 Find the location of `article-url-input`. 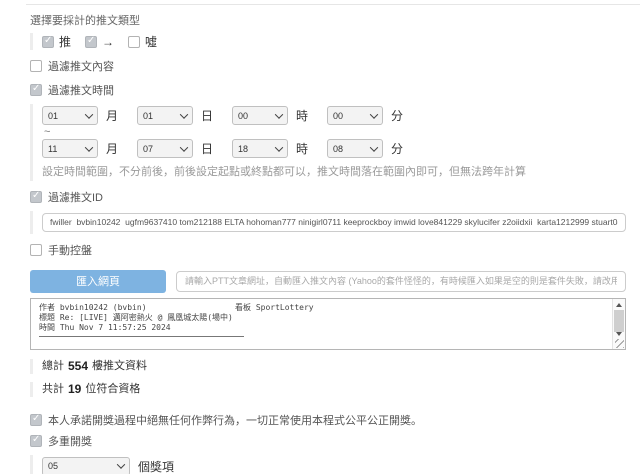

article-url-input is located at coordinates (401, 281).